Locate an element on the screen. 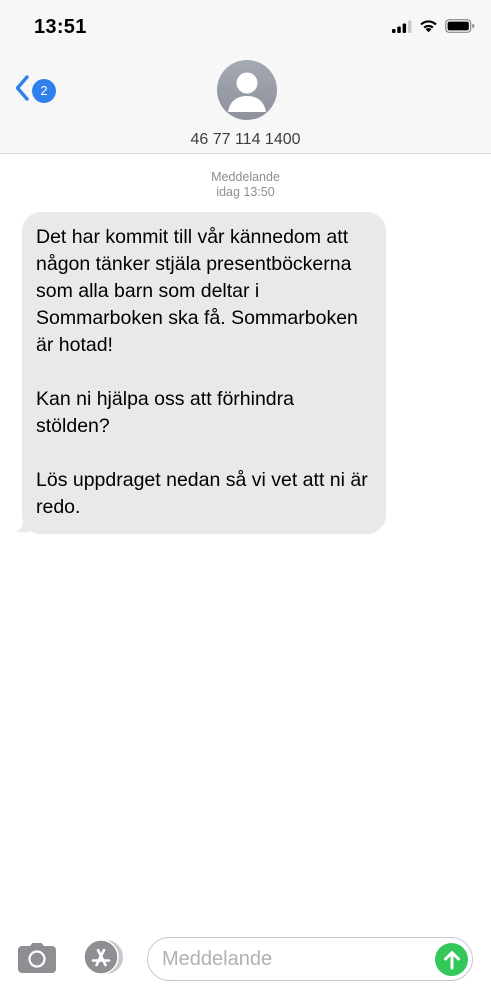 The image size is (491, 984). chevron-left-icon is located at coordinates (22, 90).